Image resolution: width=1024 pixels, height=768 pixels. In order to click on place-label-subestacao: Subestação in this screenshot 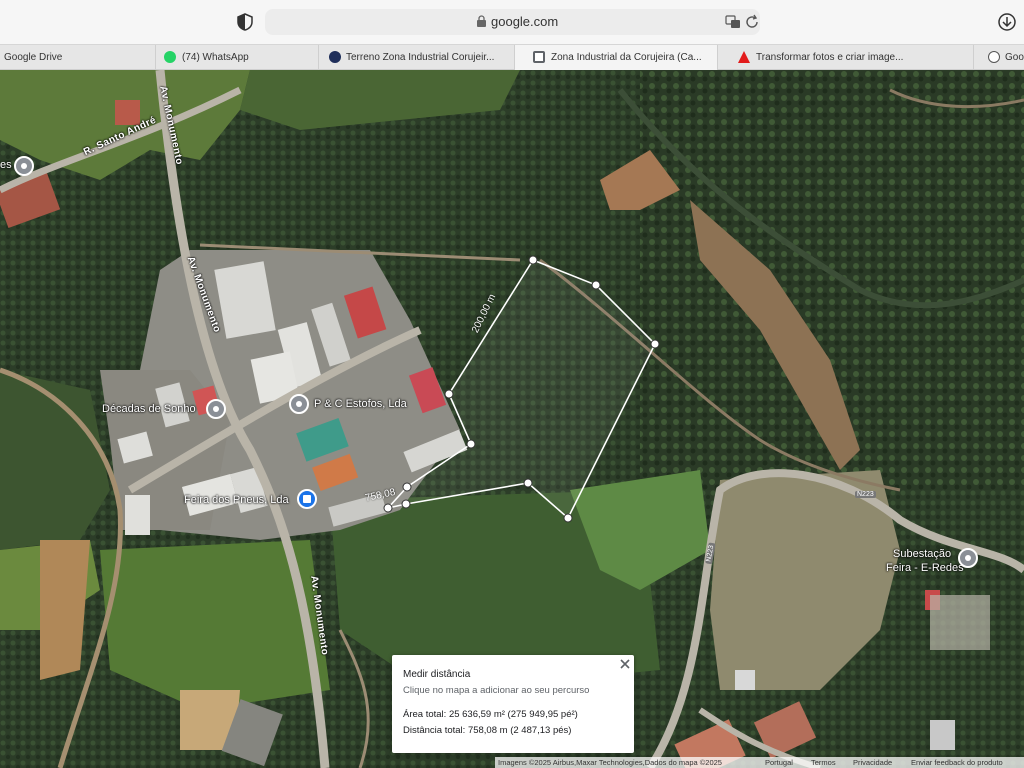, I will do `click(922, 554)`.